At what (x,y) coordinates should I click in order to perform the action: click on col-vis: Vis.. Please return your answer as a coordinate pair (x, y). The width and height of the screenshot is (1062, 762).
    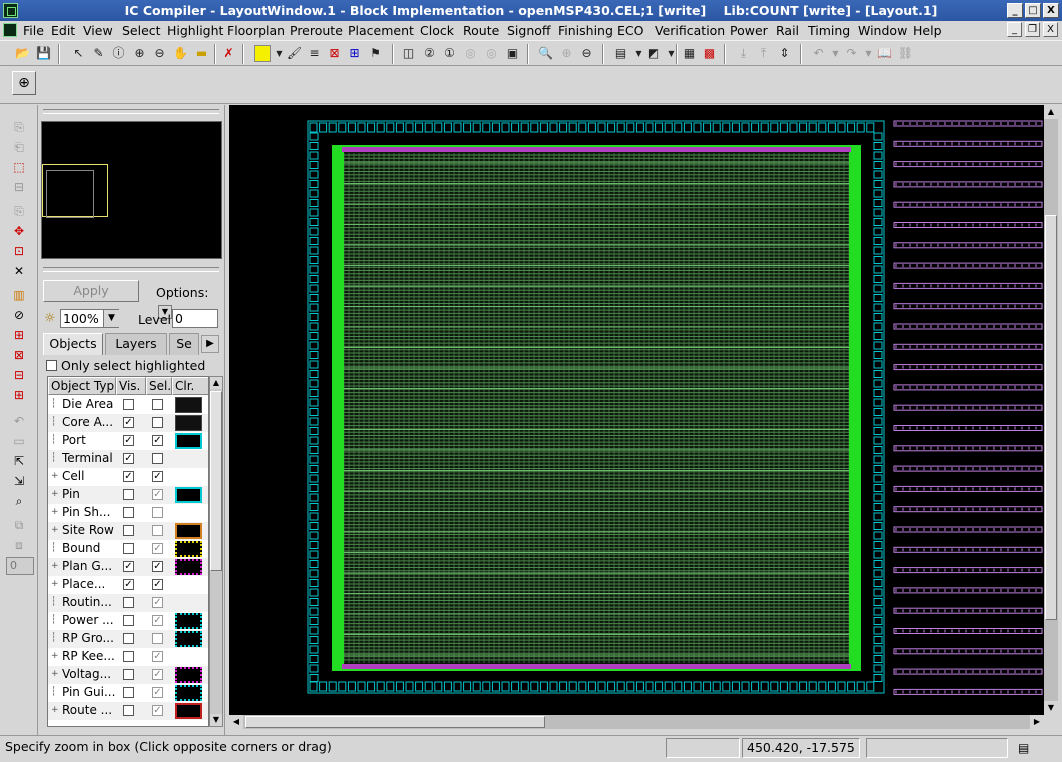
    Looking at the image, I should click on (131, 386).